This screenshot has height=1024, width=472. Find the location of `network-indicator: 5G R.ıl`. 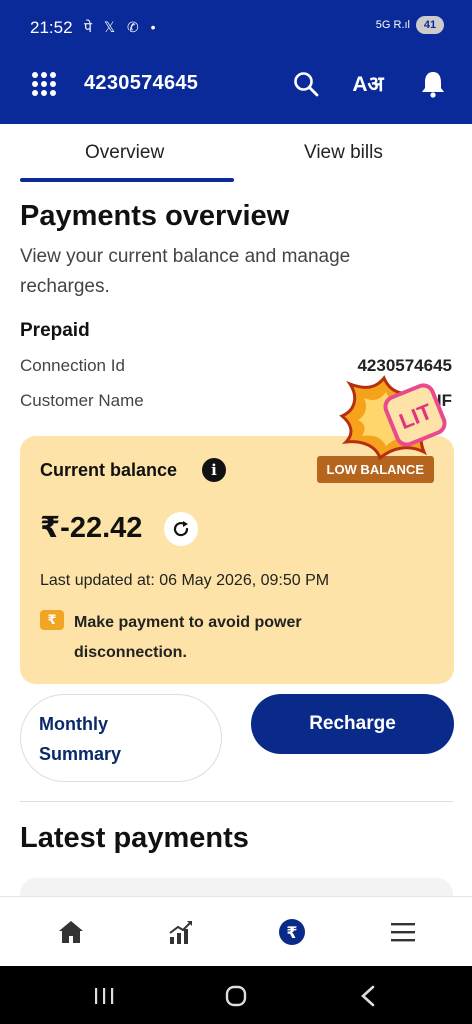

network-indicator: 5G R.ıl is located at coordinates (392, 25).